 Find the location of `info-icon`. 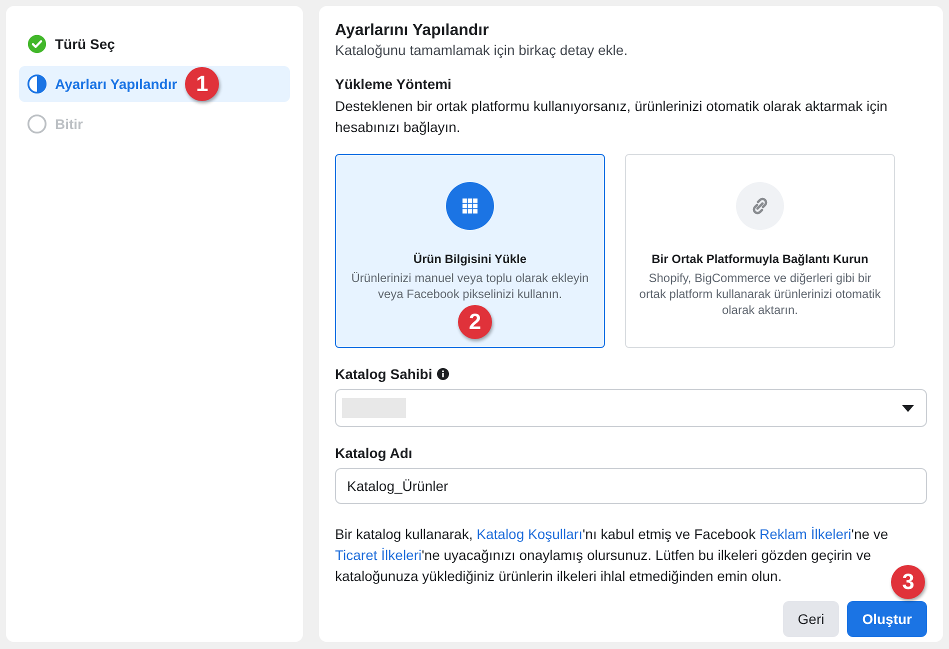

info-icon is located at coordinates (443, 374).